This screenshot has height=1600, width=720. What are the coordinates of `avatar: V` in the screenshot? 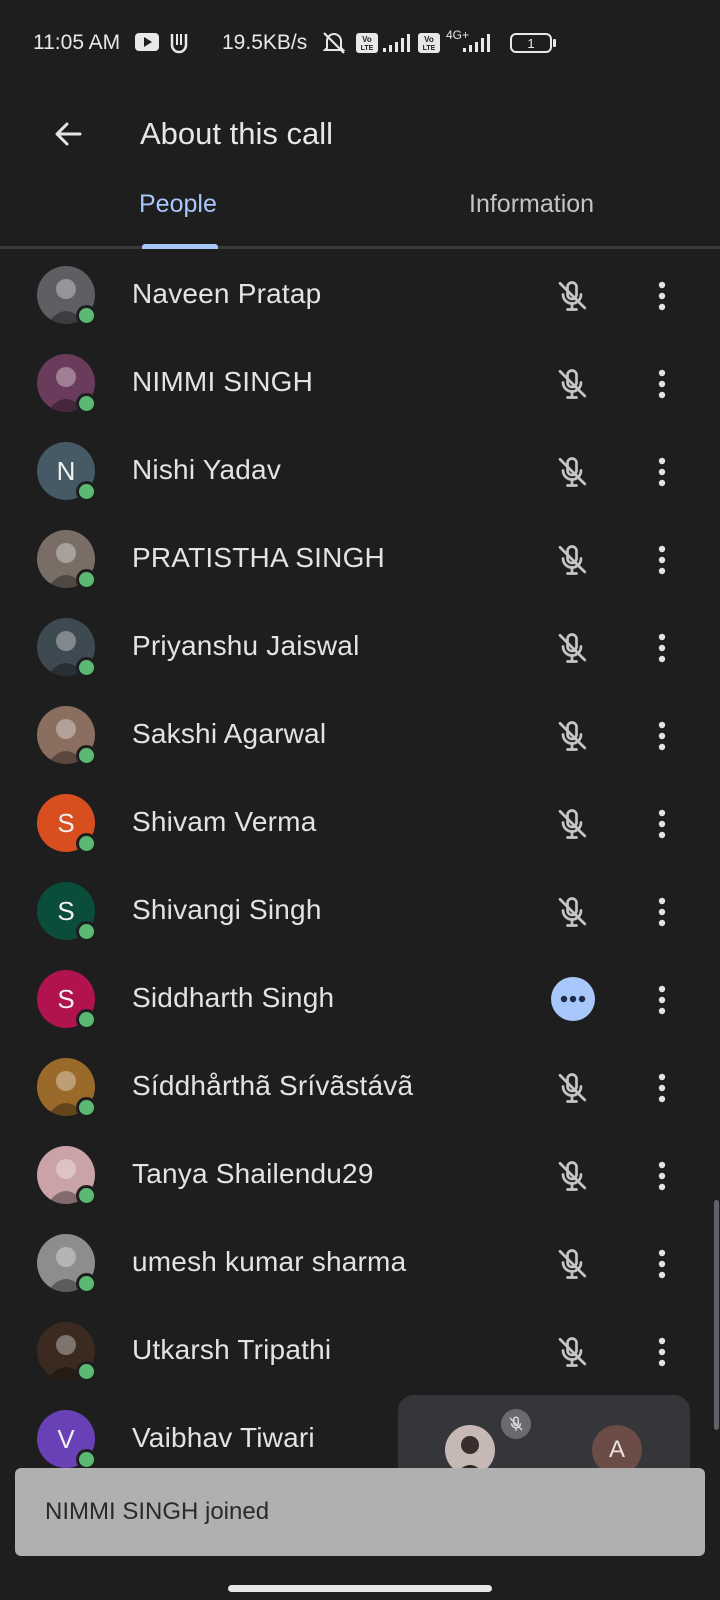 It's located at (67, 1440).